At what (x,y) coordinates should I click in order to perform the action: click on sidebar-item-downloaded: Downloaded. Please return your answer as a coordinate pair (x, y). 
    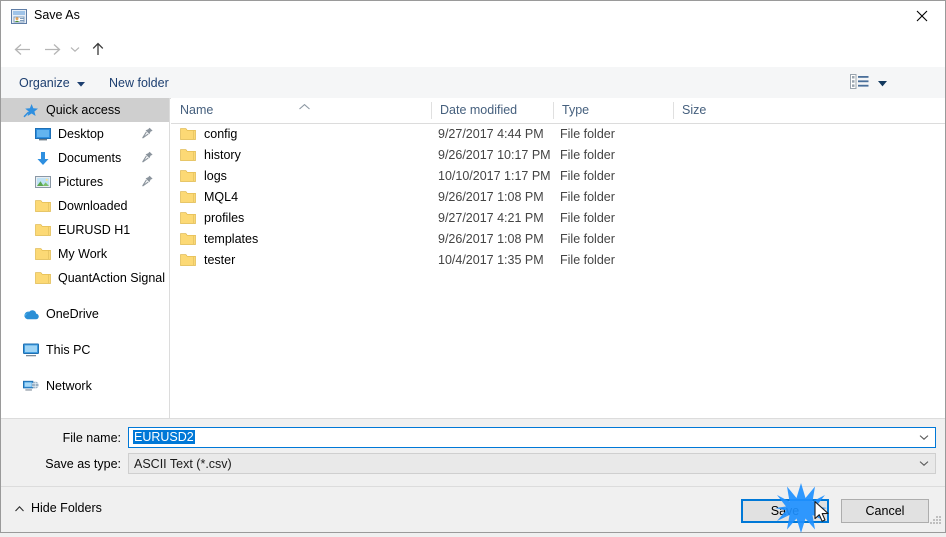
    Looking at the image, I should click on (85, 206).